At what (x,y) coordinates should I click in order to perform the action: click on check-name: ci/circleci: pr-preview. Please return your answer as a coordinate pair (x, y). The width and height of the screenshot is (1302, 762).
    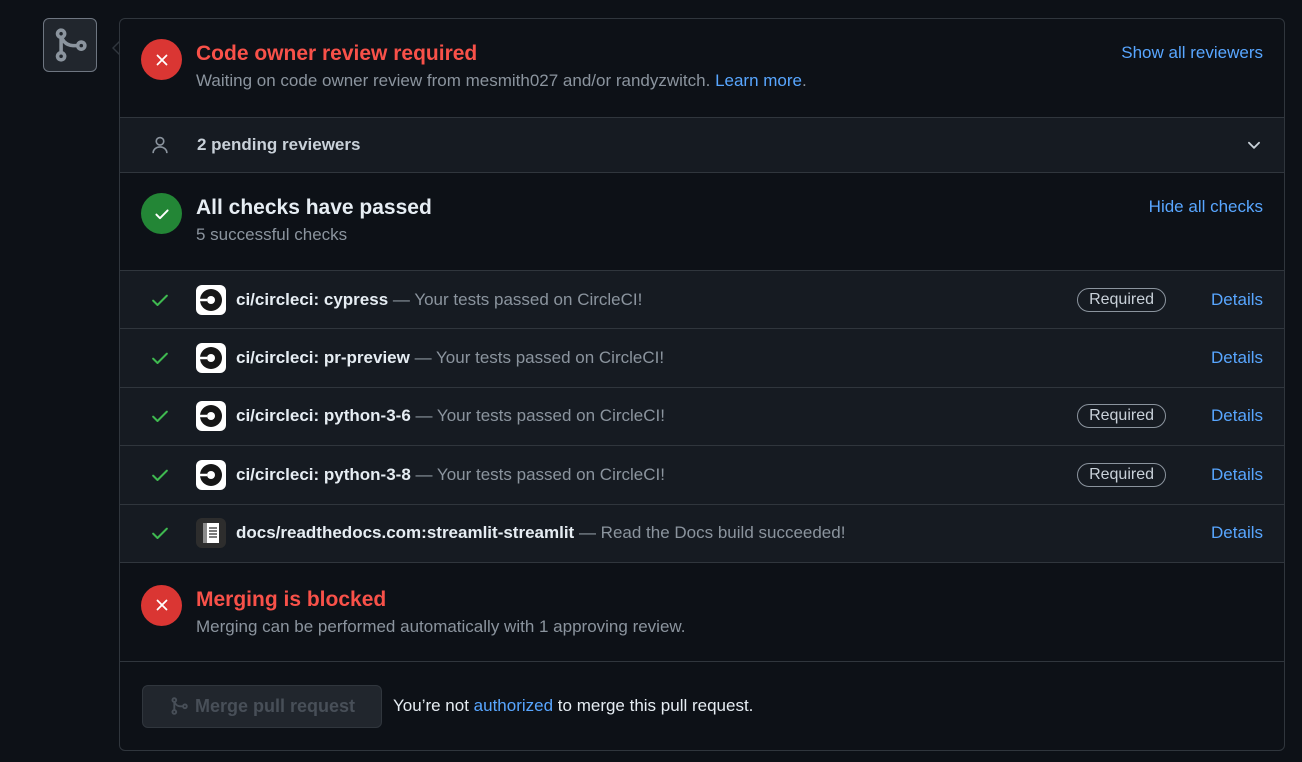
    Looking at the image, I should click on (323, 358).